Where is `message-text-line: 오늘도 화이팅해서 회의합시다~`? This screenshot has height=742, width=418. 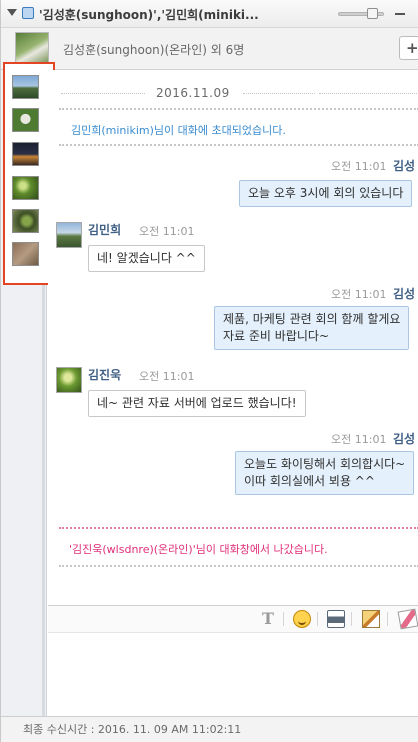 message-text-line: 오늘도 화이팅해서 회의합시다~ is located at coordinates (325, 464).